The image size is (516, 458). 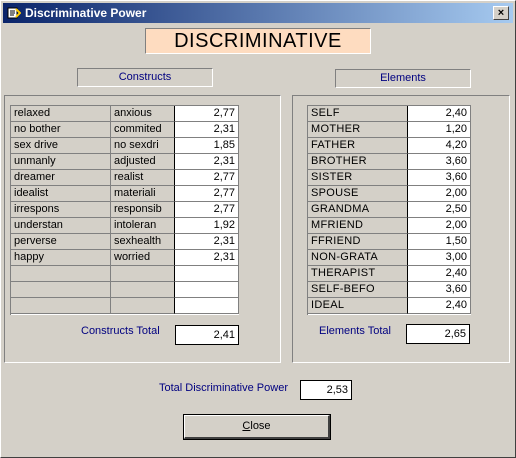 I want to click on construct-row: relaxed anxious 2,77, so click(x=125, y=114).